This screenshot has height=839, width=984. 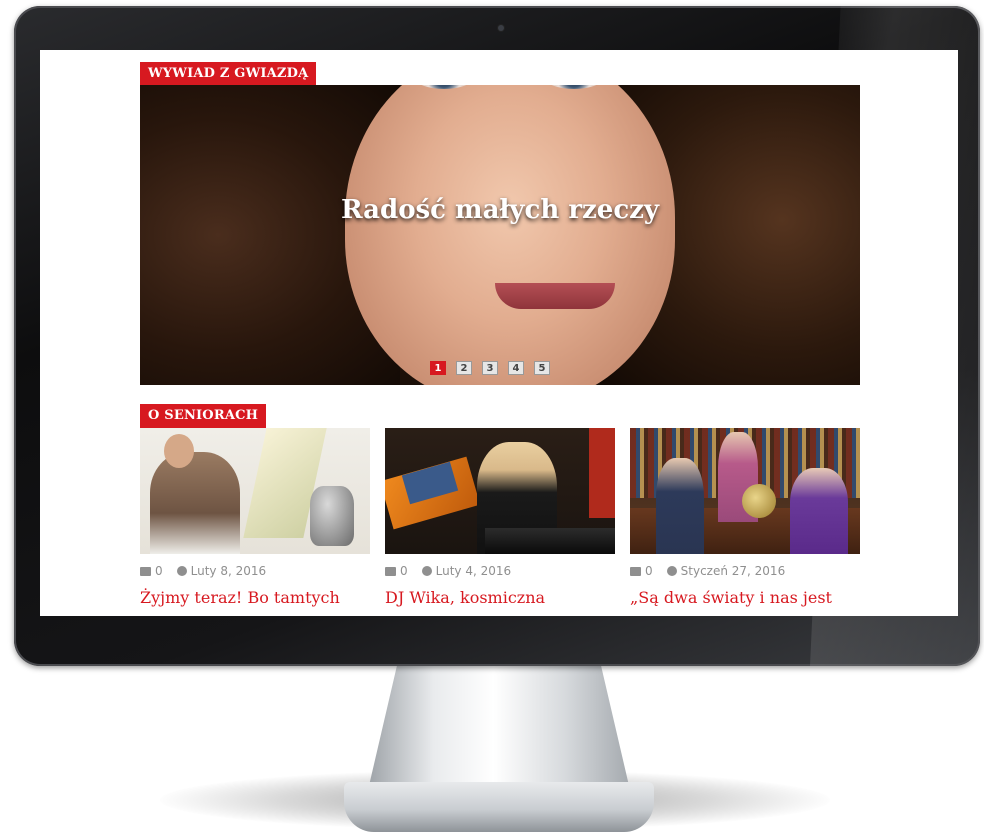 I want to click on article-meta: 0 Luty 4, 2016, so click(x=500, y=571).